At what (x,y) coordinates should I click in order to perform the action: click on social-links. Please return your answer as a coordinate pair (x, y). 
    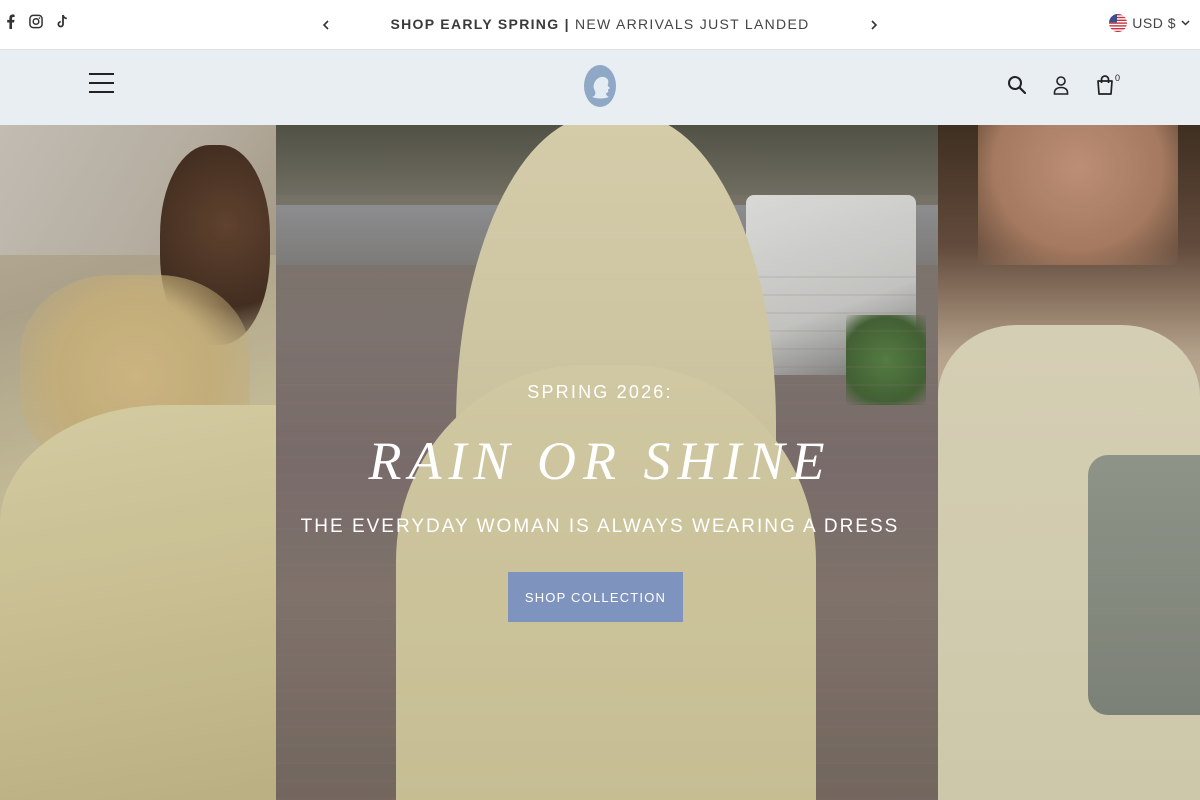
    Looking at the image, I should click on (36, 21).